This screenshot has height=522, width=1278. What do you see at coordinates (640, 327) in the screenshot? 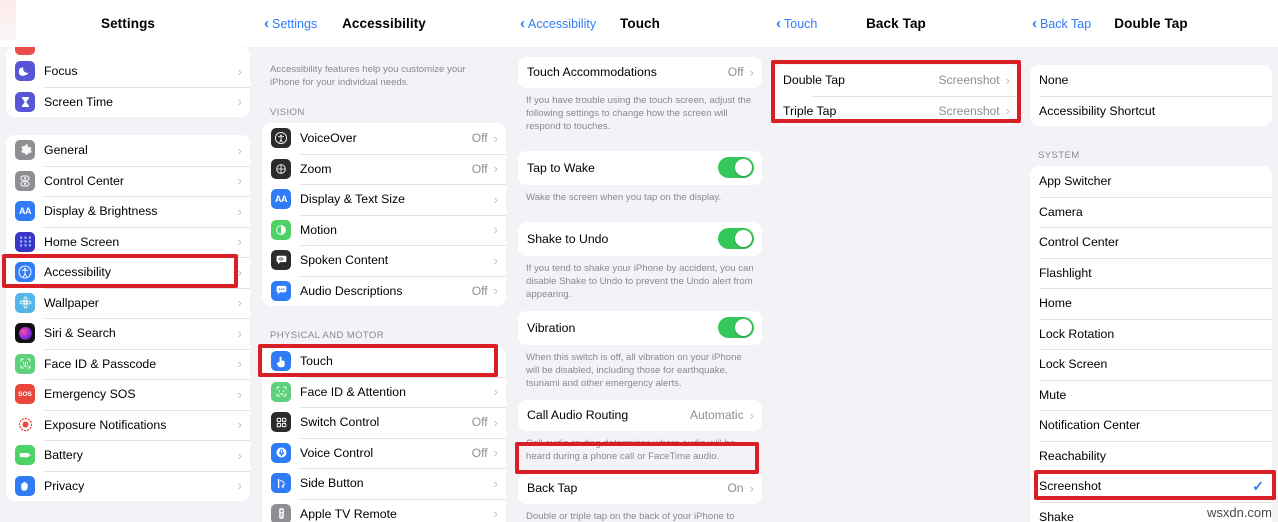
I see `touch-row-vibration: Vibration` at bounding box center [640, 327].